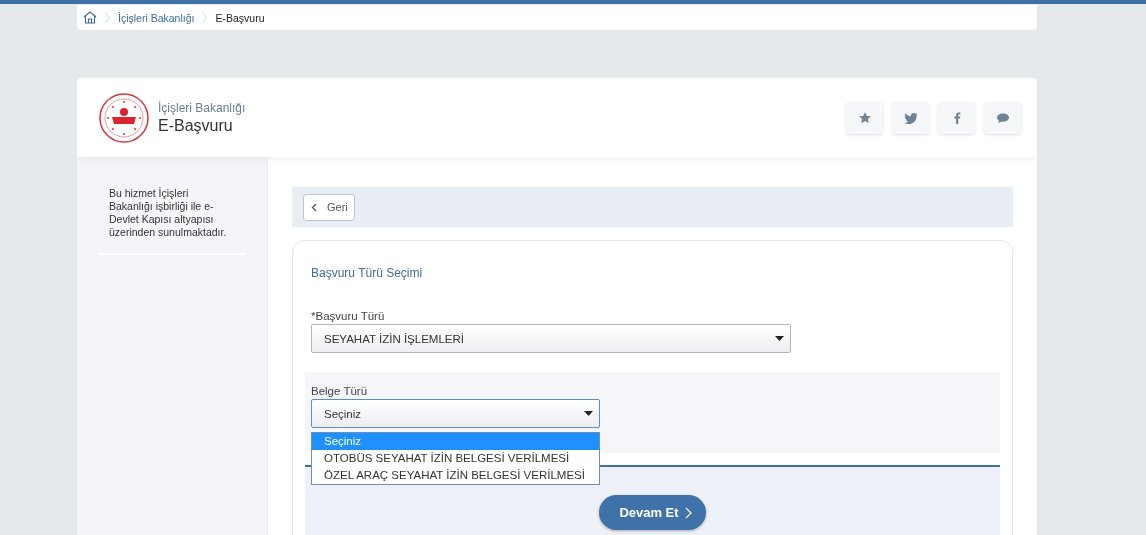 The width and height of the screenshot is (1146, 535). I want to click on twitter-button, so click(910, 117).